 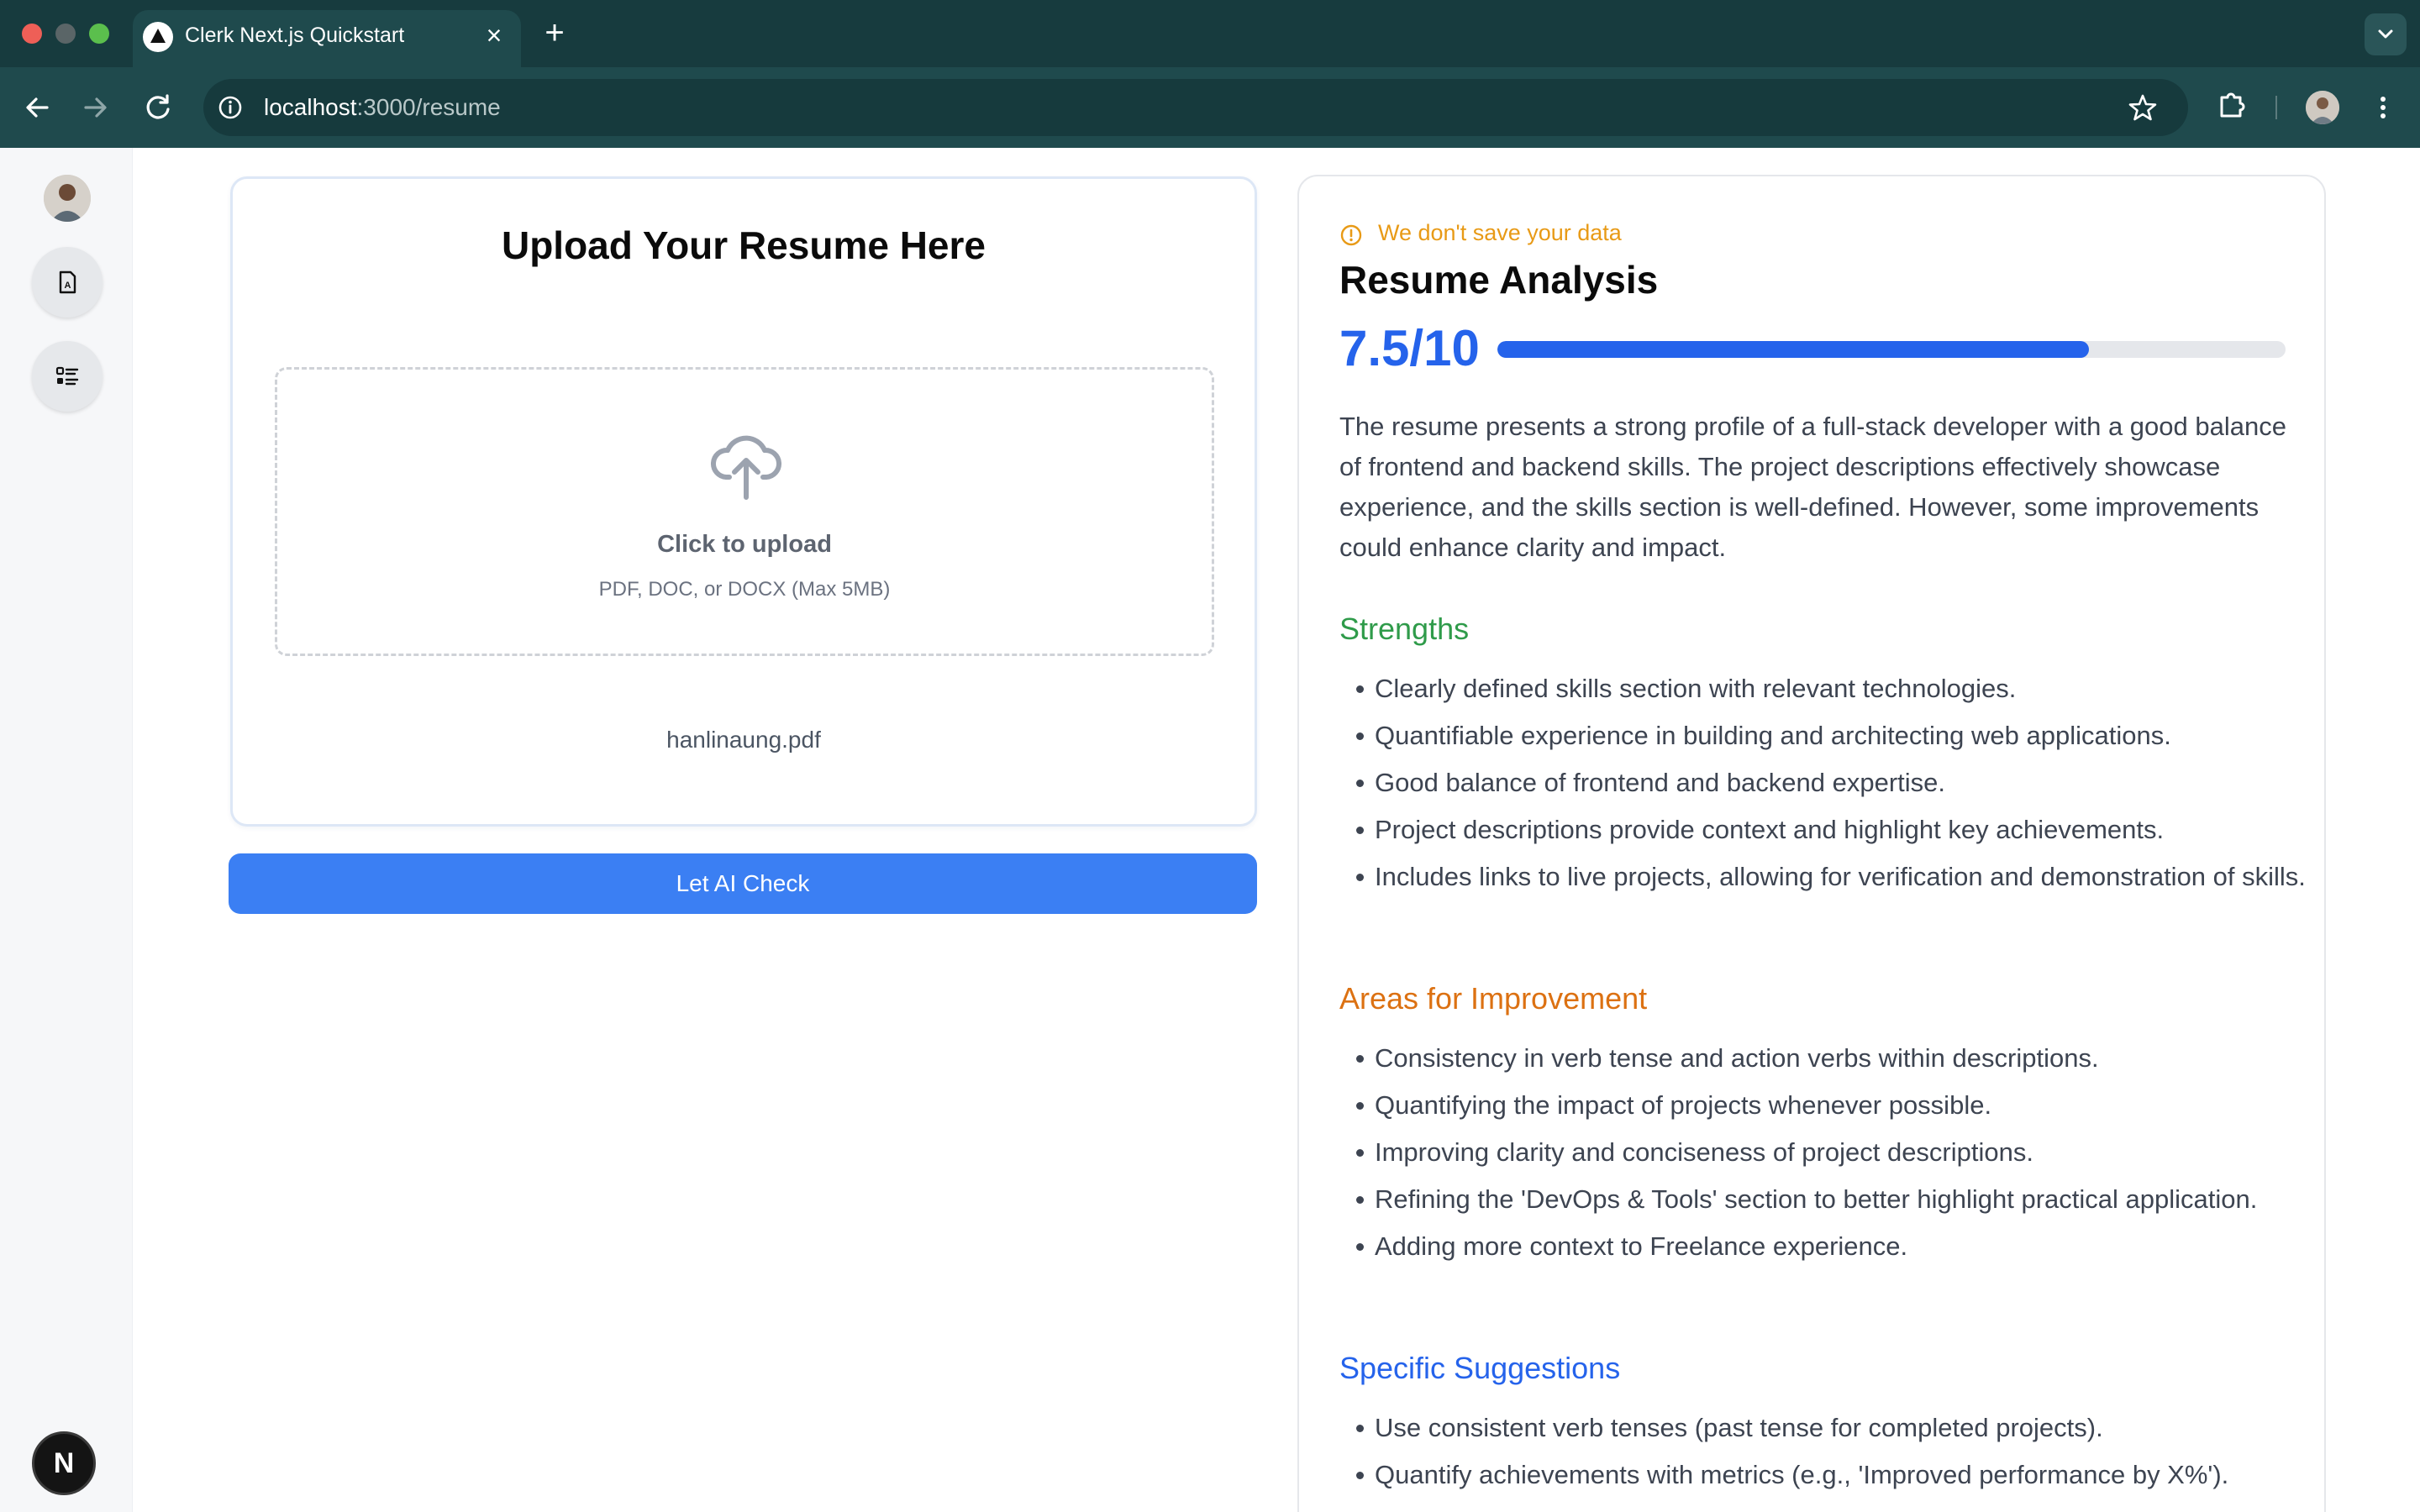 I want to click on alert-circle-icon, so click(x=1351, y=235).